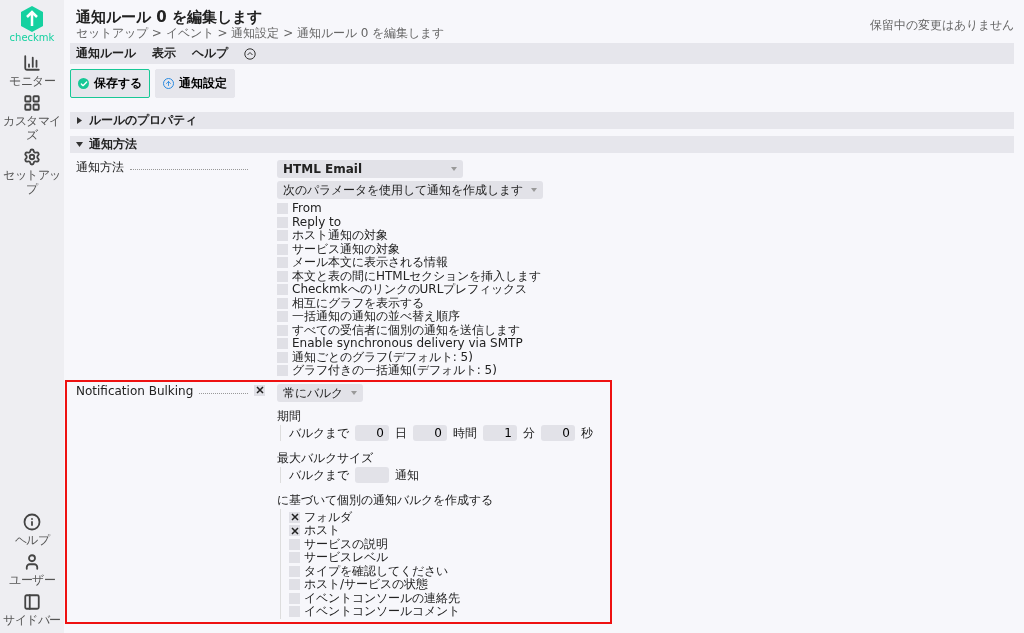 This screenshot has width=1024, height=633. What do you see at coordinates (406, 330) in the screenshot?
I see `checkbox-label: すべての受信者に個別の通知を送信します` at bounding box center [406, 330].